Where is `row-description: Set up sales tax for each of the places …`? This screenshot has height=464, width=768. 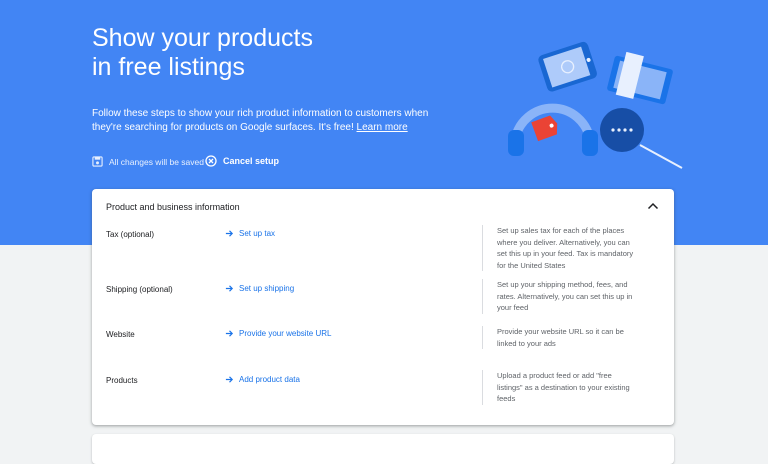
row-description: Set up sales tax for each of the places … is located at coordinates (559, 248).